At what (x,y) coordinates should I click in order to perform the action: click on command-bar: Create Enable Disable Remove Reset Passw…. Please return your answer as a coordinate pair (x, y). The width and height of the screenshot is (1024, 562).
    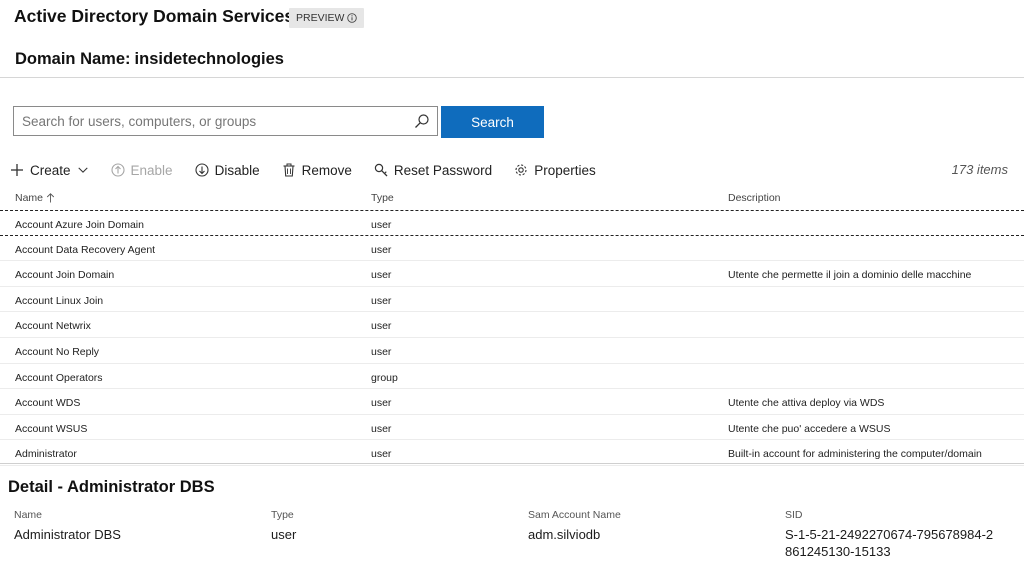
    Looking at the image, I should click on (314, 170).